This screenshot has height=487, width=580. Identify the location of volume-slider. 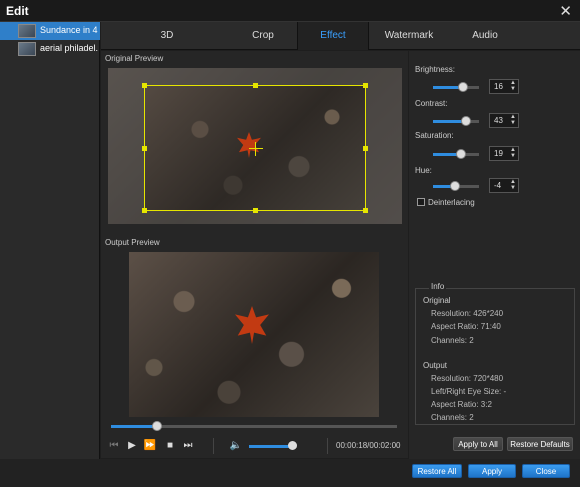
(273, 445).